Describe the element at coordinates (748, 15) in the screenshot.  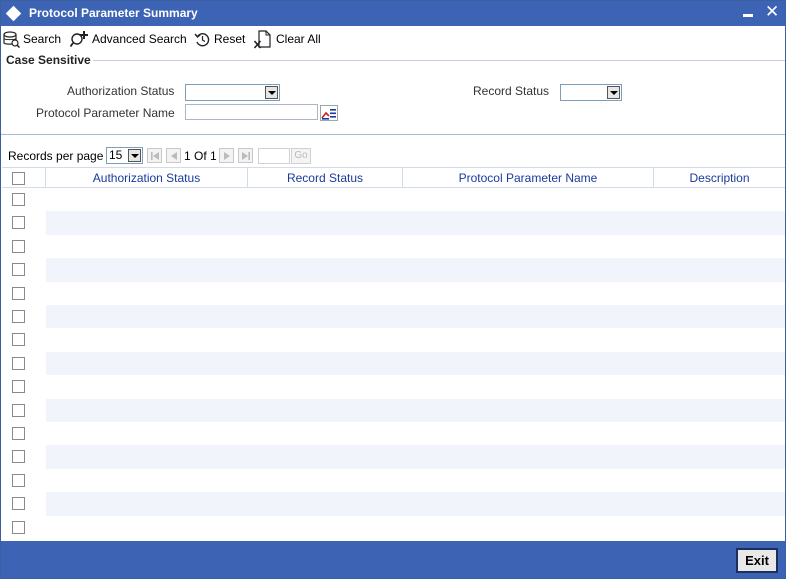
I see `minimize-button` at that location.